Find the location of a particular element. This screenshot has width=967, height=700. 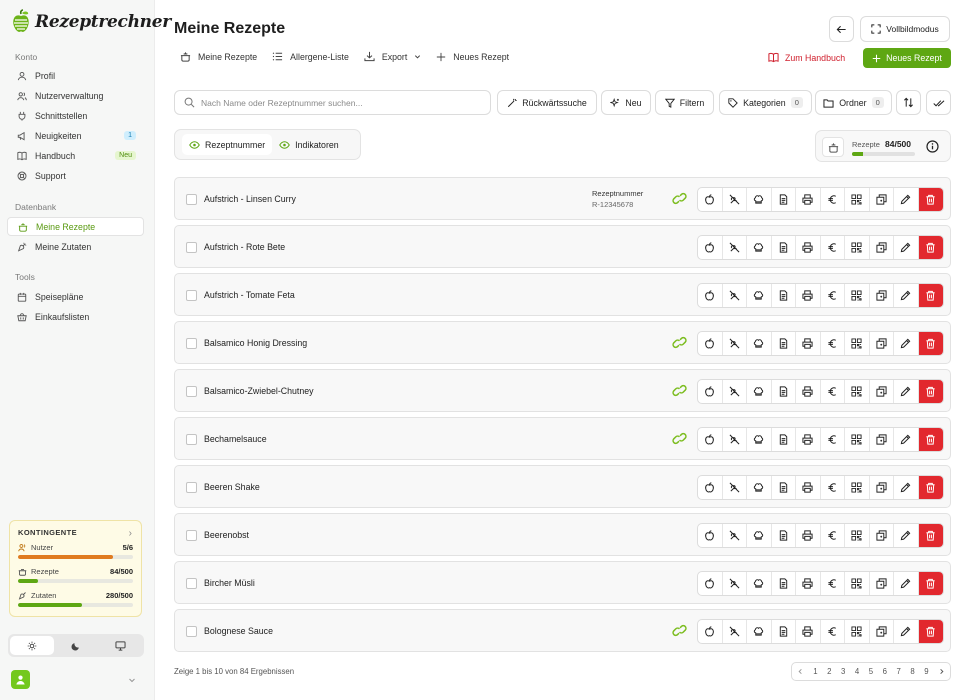

recipe-row: Aufstrich - Tomate Feta is located at coordinates (562, 294).